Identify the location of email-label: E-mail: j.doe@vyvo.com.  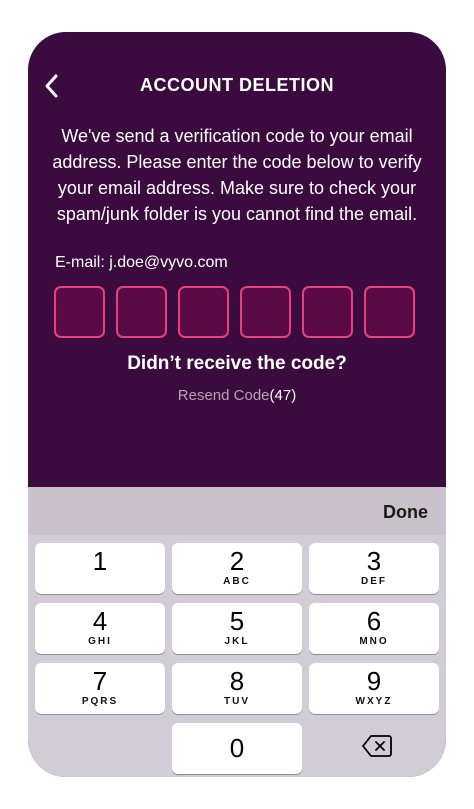
(141, 262).